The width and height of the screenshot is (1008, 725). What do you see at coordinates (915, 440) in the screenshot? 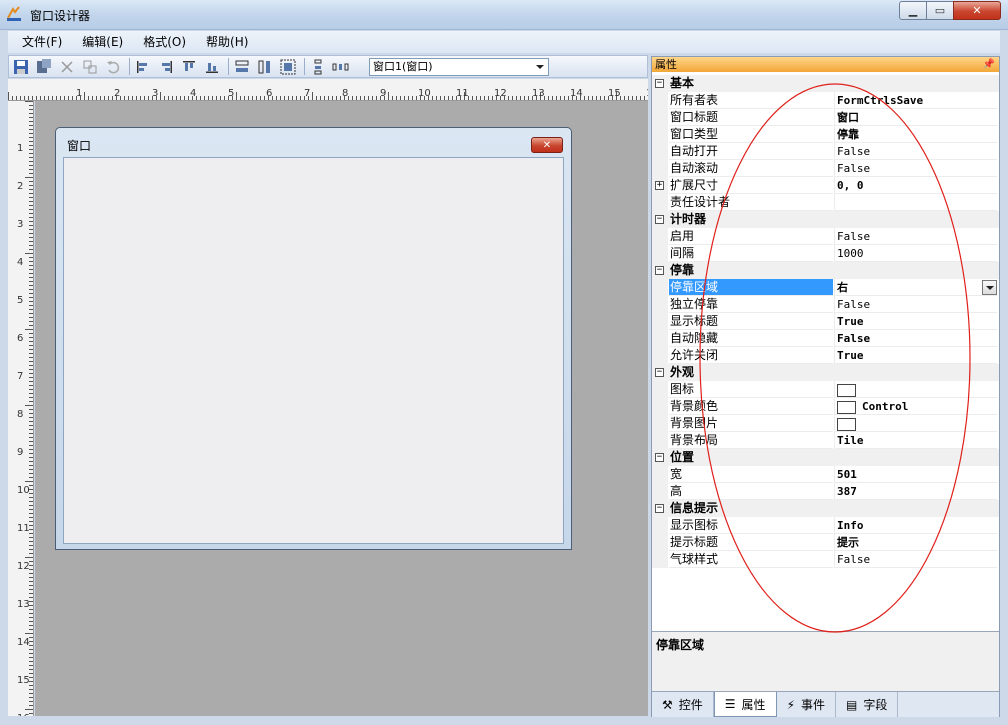
I see `property-value: Tile` at bounding box center [915, 440].